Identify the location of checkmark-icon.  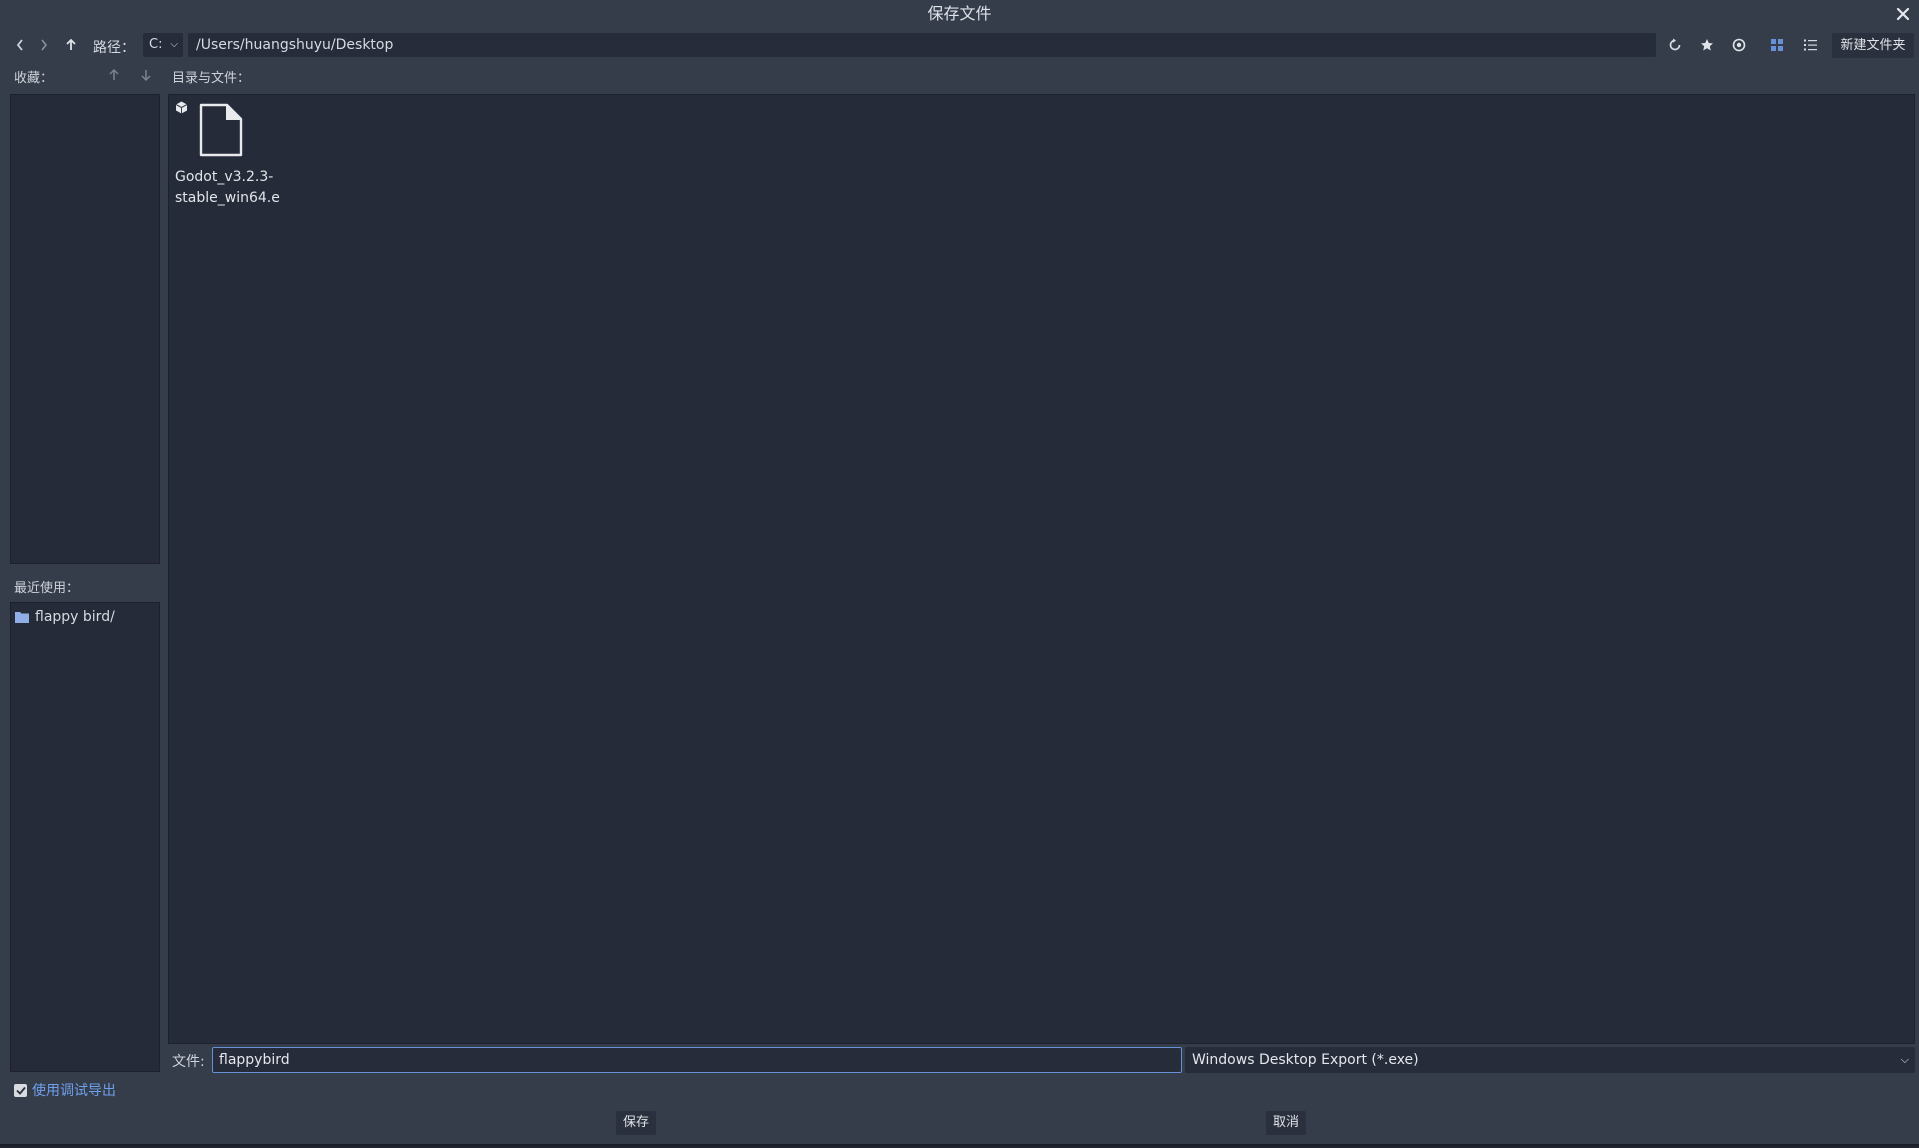
(20, 1090).